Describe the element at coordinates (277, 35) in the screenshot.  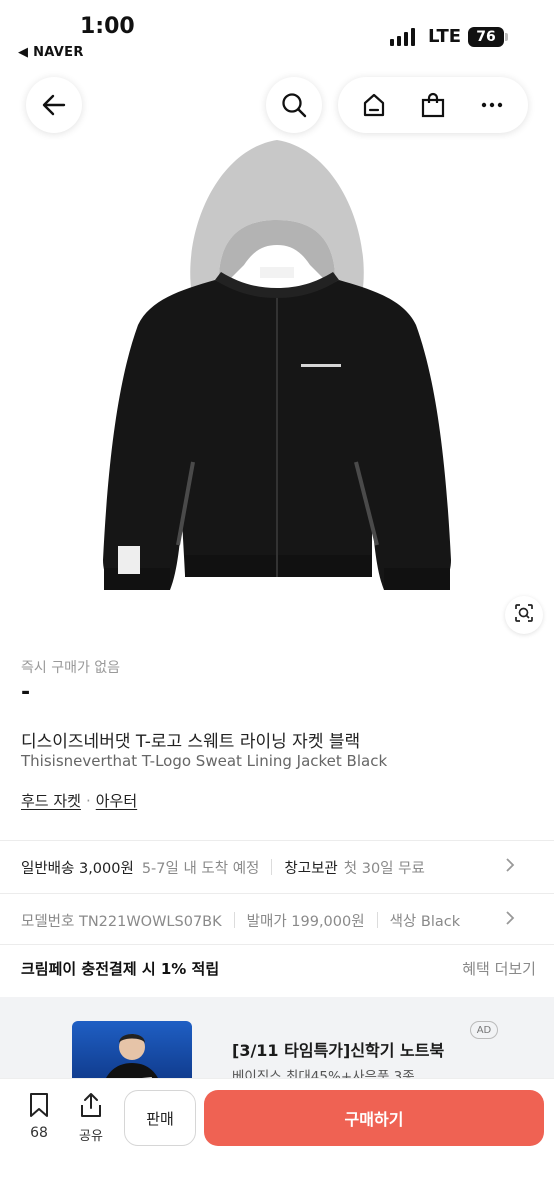
I see `status-bar: 1:00 ◀ NAVER LTE 76` at that location.